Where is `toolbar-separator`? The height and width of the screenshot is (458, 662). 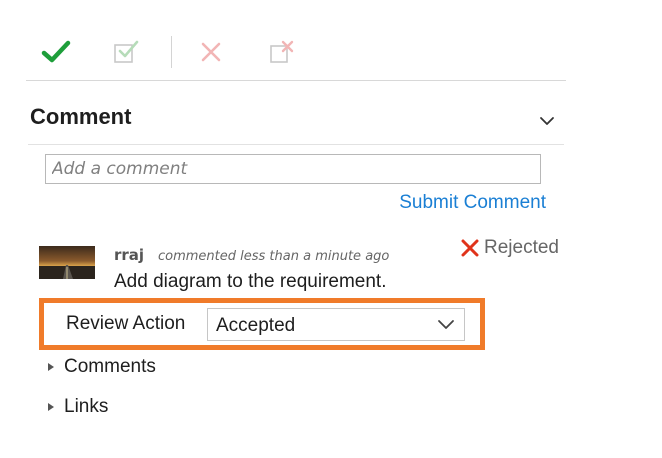 toolbar-separator is located at coordinates (171, 52).